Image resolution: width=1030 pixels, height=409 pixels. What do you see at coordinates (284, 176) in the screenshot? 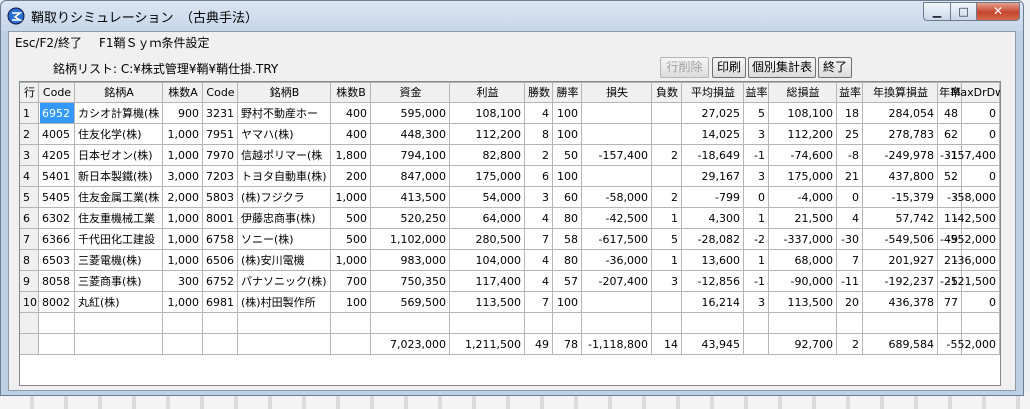
I see `table-cell: トヨタ自動車(株)` at bounding box center [284, 176].